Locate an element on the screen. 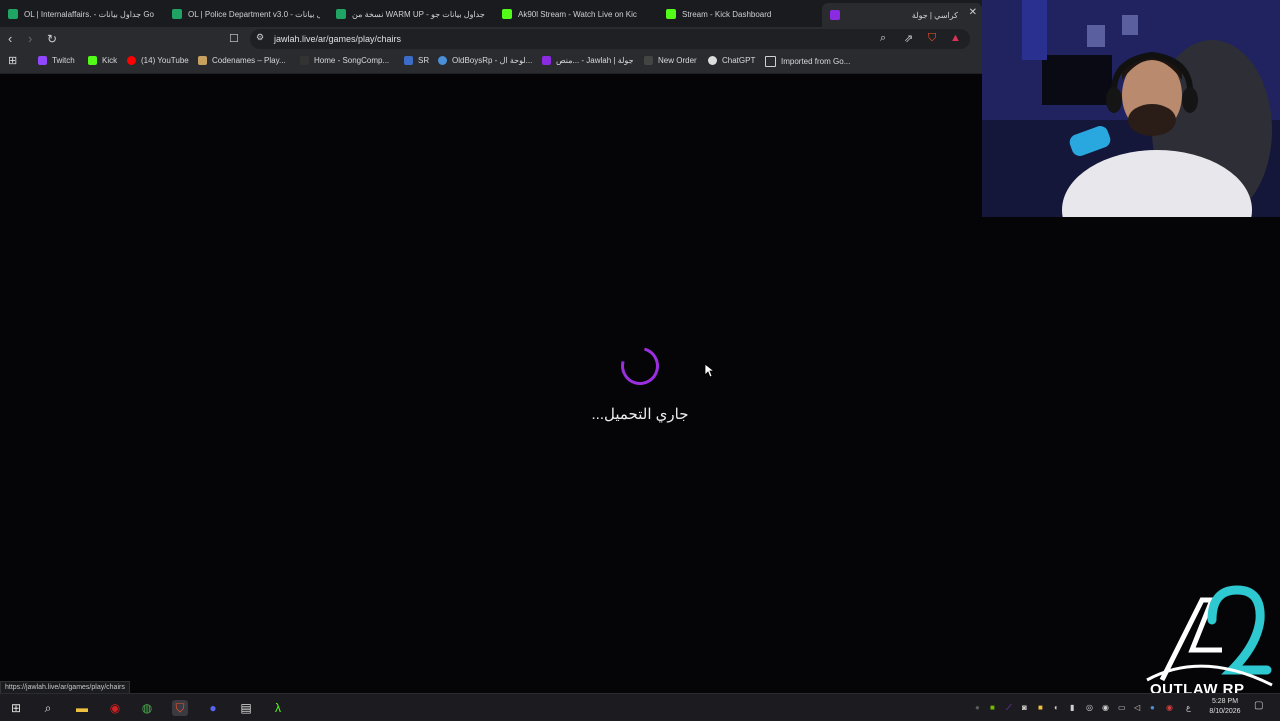  forward-icon: › is located at coordinates (30, 39).